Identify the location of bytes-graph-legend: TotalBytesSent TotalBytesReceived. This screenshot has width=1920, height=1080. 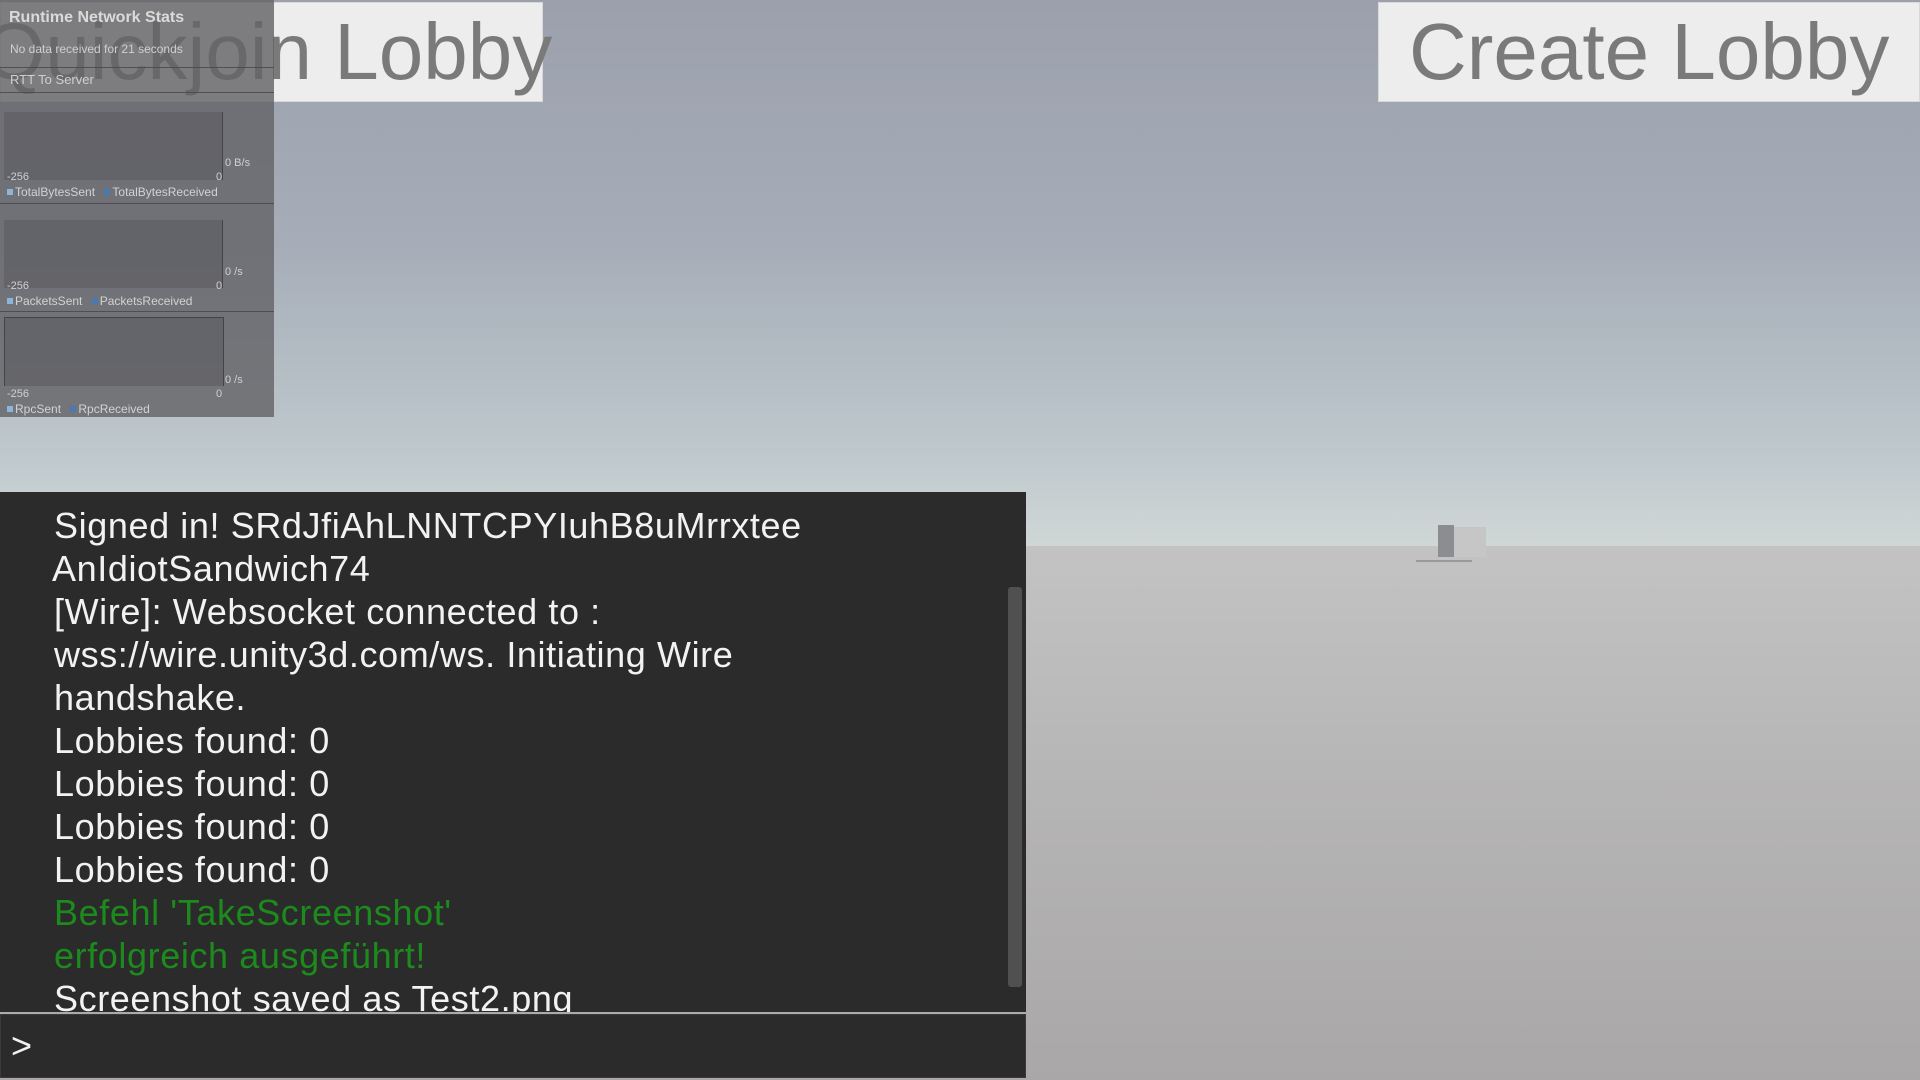
(115, 192).